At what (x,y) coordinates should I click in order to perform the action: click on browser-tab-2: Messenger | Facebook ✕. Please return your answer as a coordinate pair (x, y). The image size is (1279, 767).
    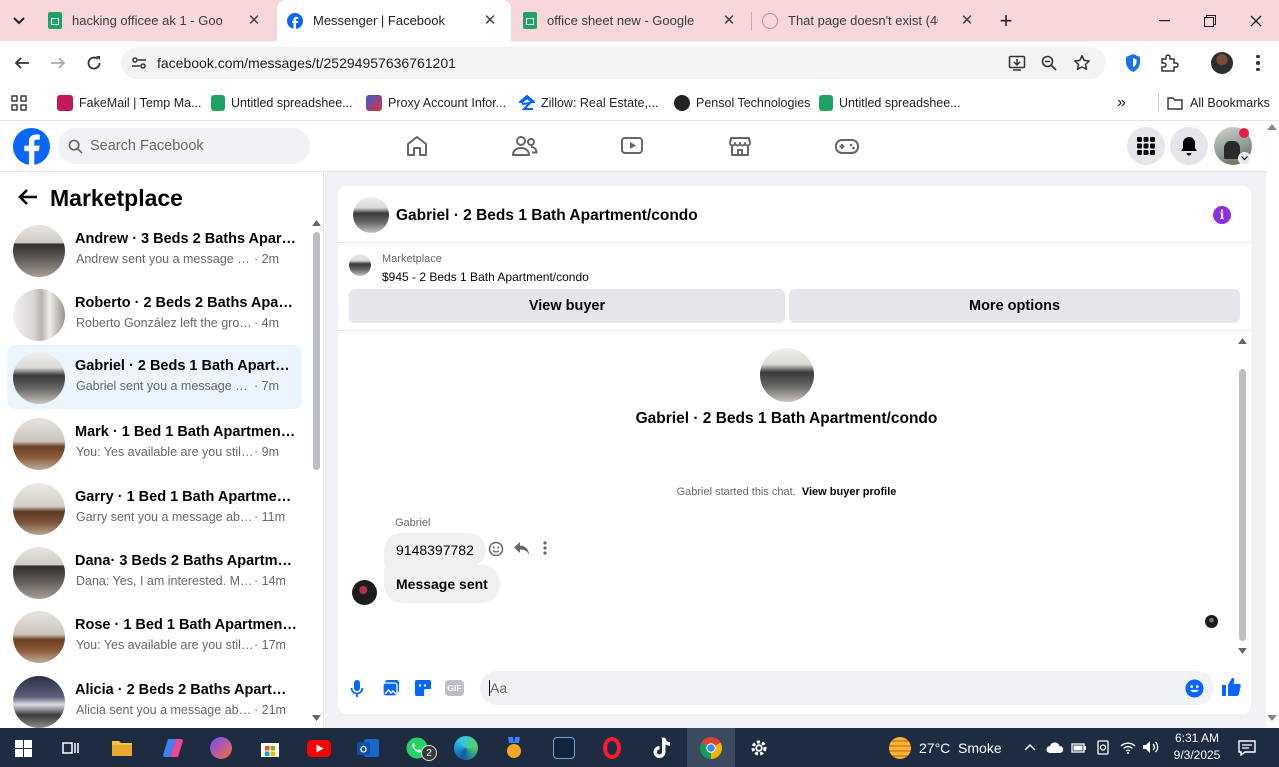
    Looking at the image, I should click on (394, 20).